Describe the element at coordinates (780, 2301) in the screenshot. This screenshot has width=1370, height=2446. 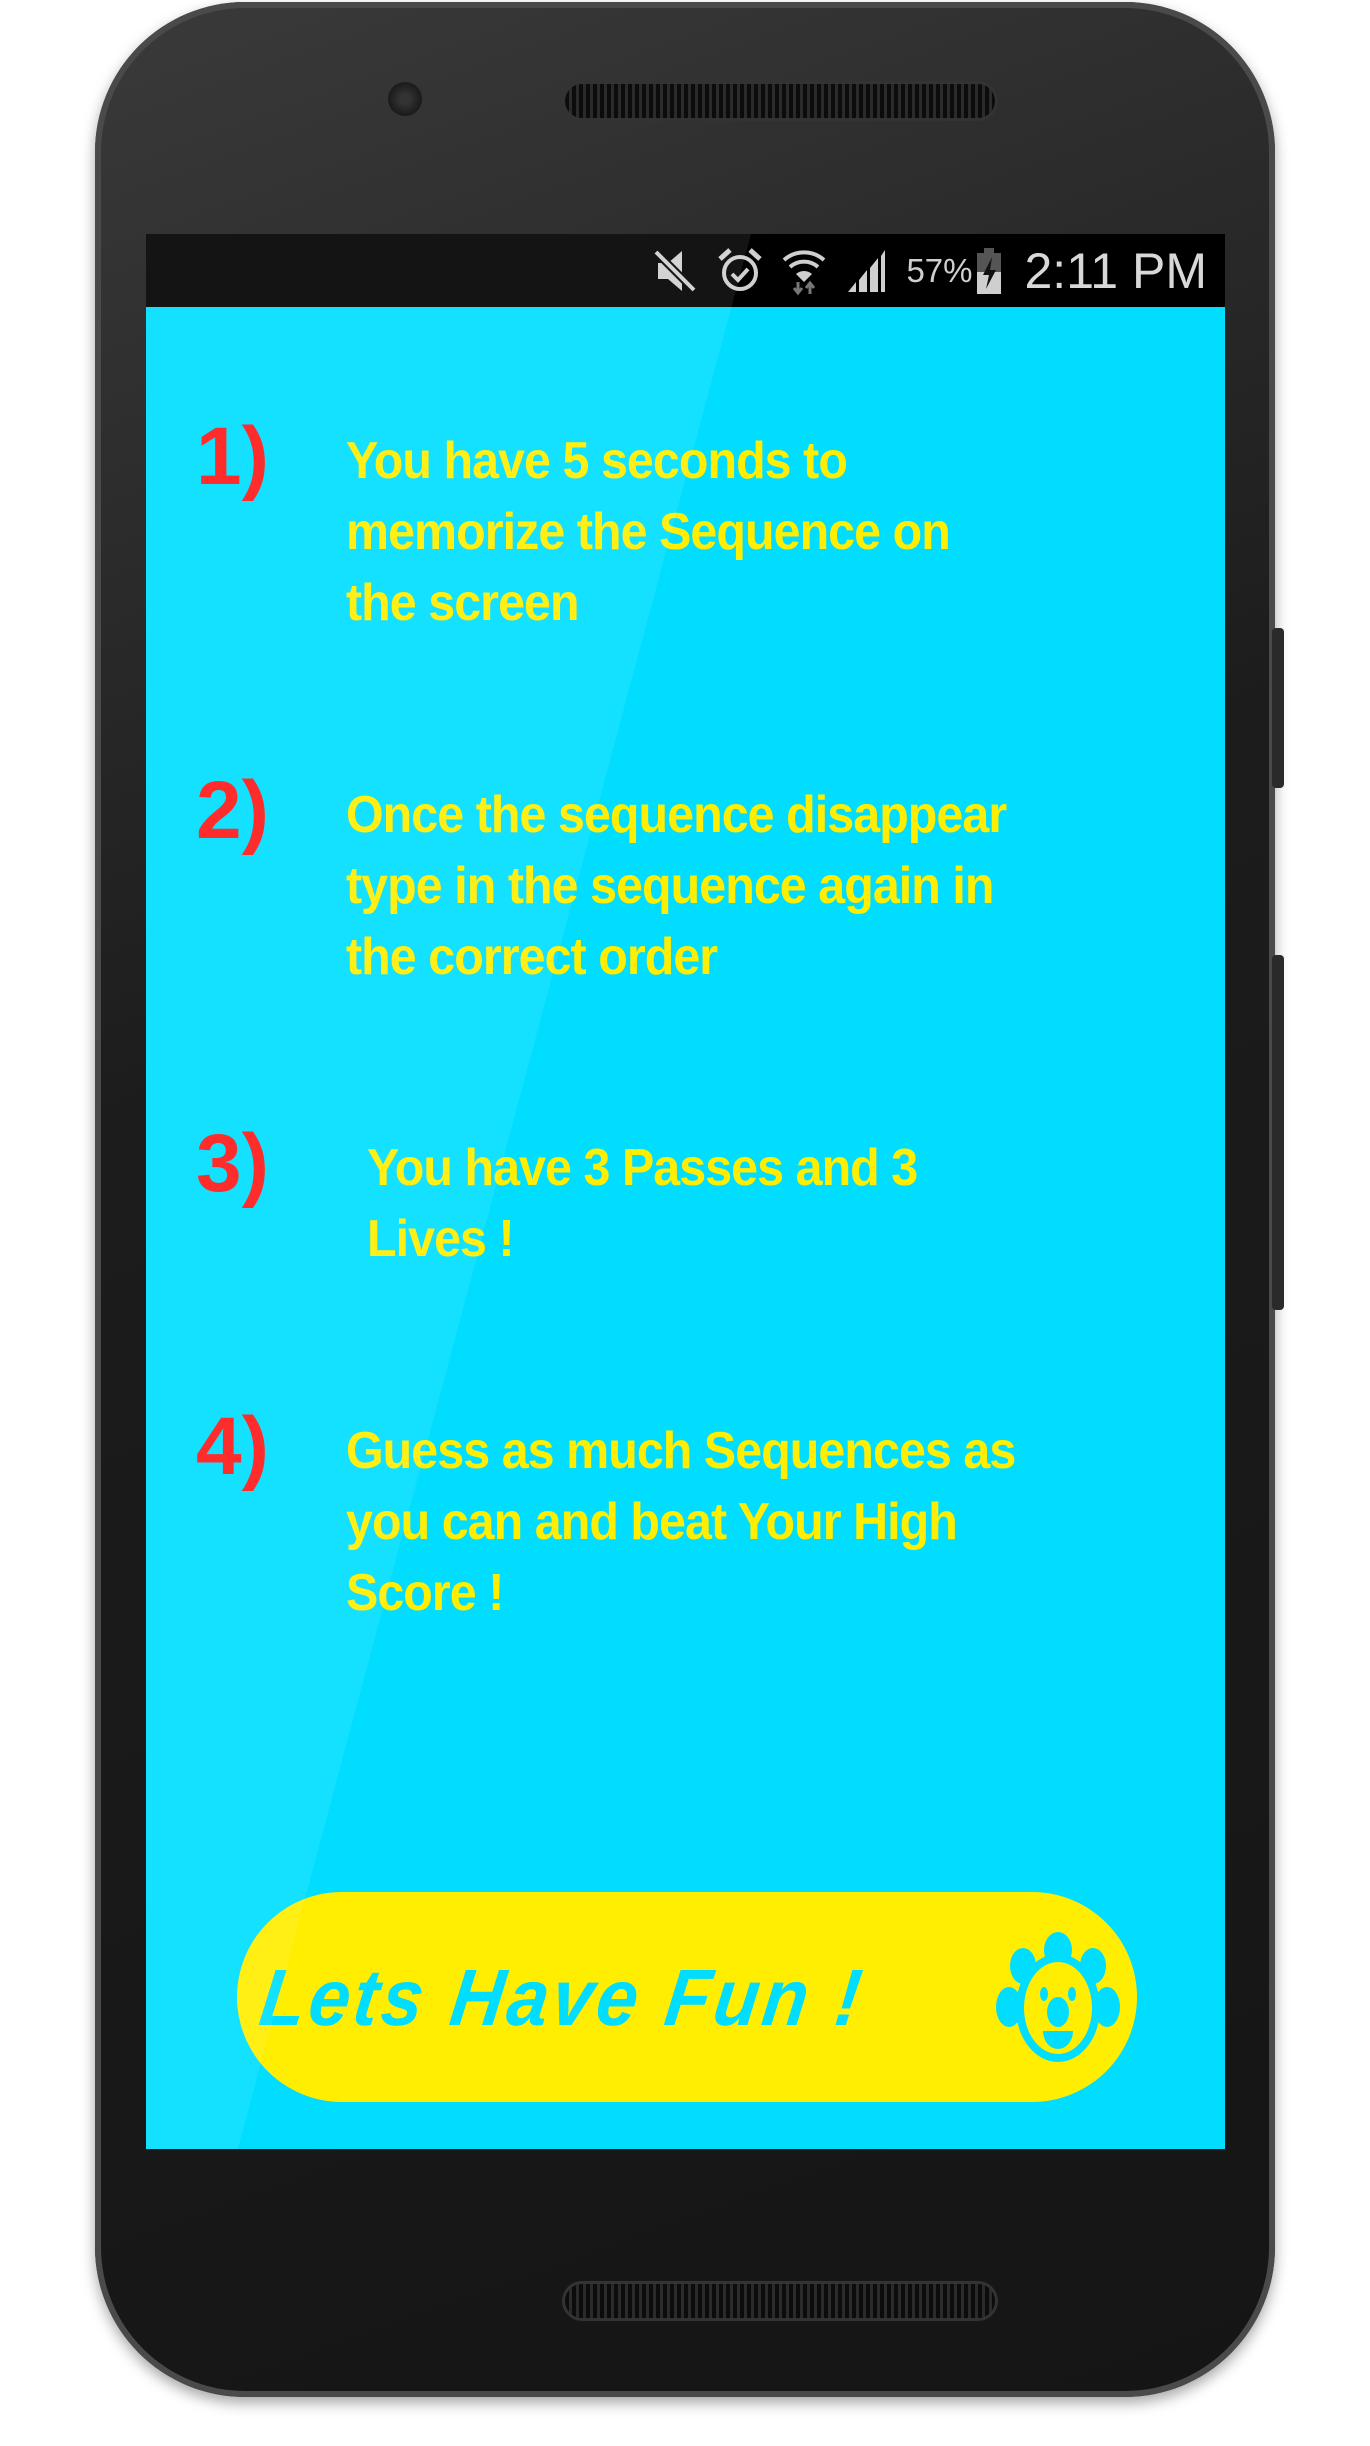
I see `bottom-speaker` at that location.